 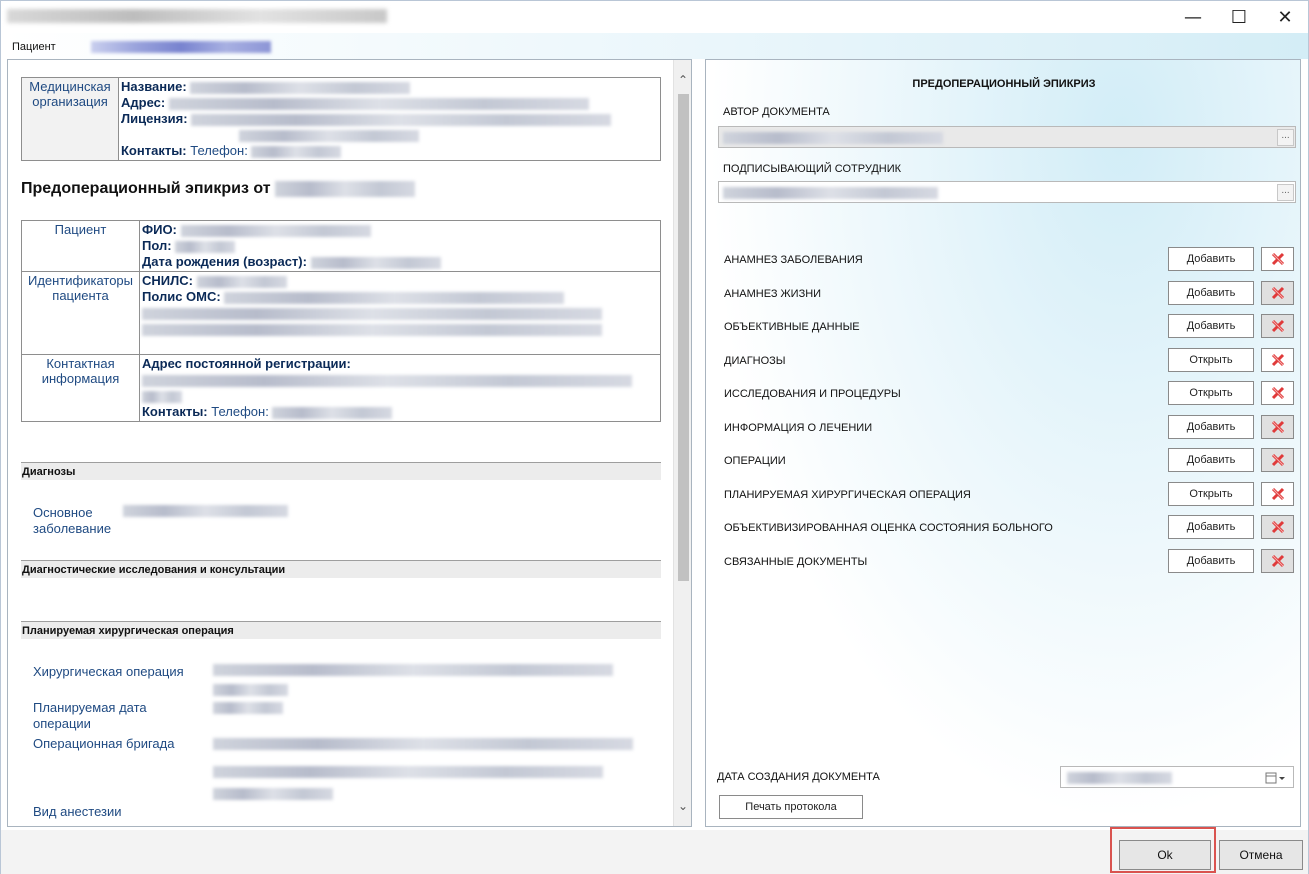 What do you see at coordinates (1276, 778) in the screenshot?
I see `calendar-dropdown-icon` at bounding box center [1276, 778].